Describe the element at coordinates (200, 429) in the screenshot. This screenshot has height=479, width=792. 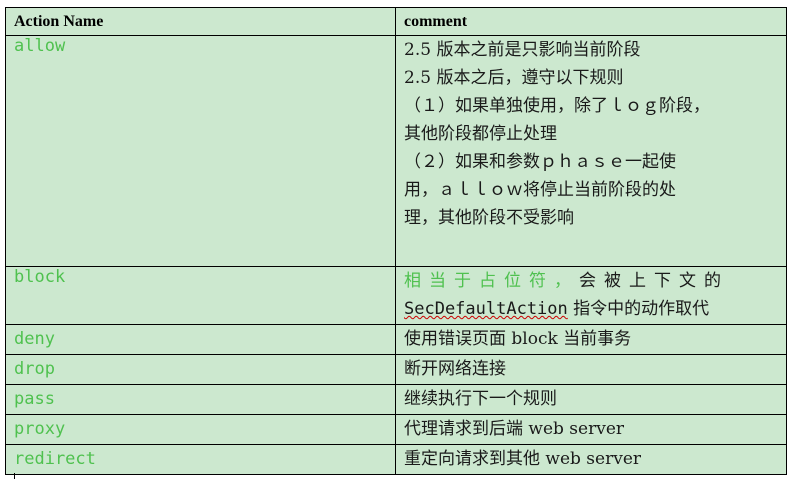
I see `action-name-proxy: proxy` at that location.